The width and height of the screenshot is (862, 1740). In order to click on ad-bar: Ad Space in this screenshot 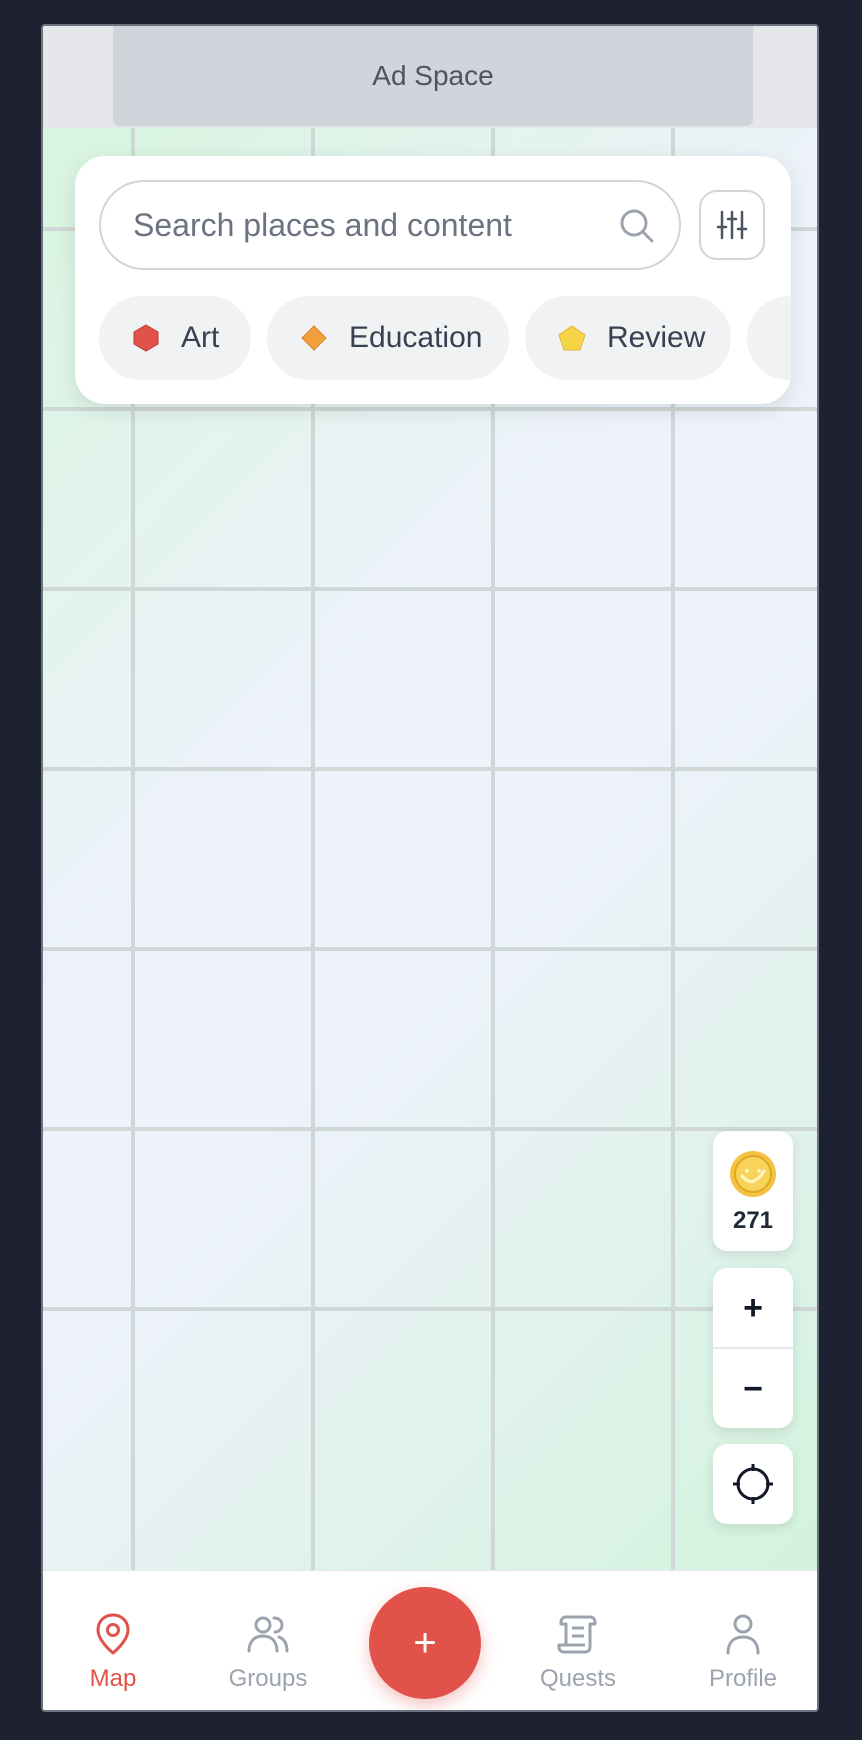, I will do `click(430, 77)`.